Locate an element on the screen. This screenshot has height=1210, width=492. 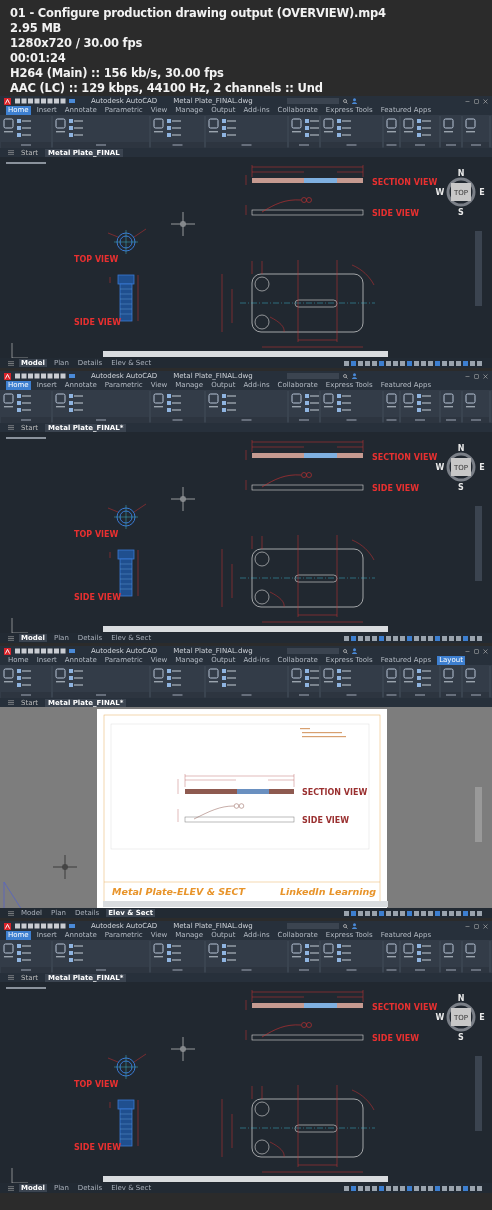
file-info-text: 2.95 MB is located at coordinates (36, 28).